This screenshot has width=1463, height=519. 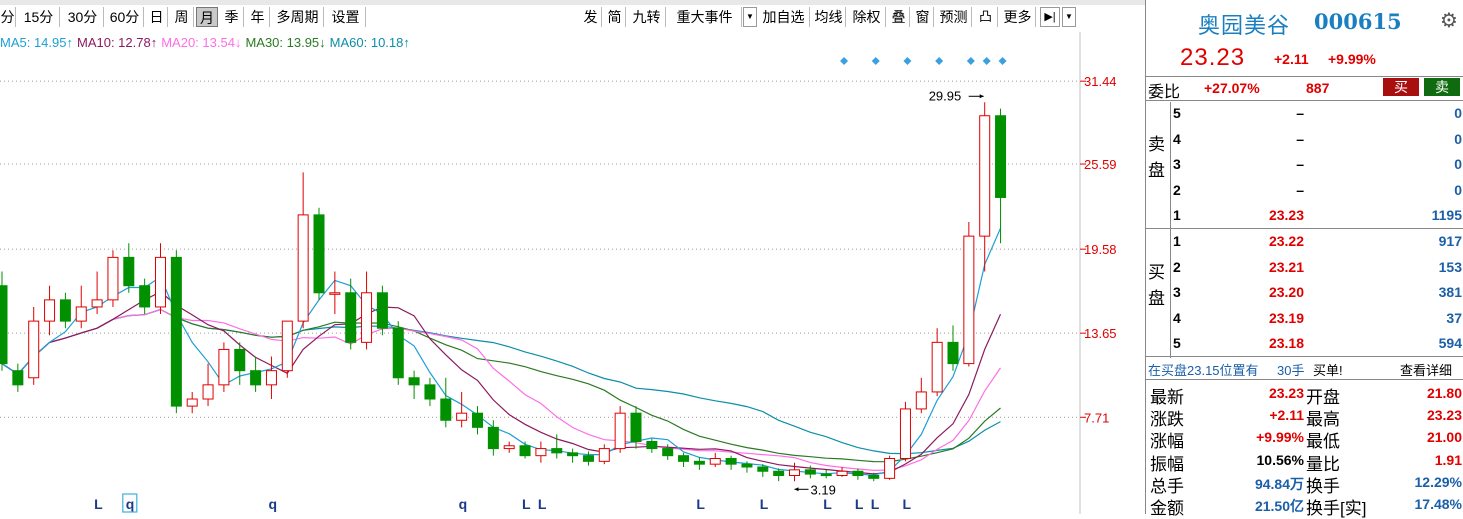 I want to click on buy-book-label: 盘, so click(x=1156, y=298).